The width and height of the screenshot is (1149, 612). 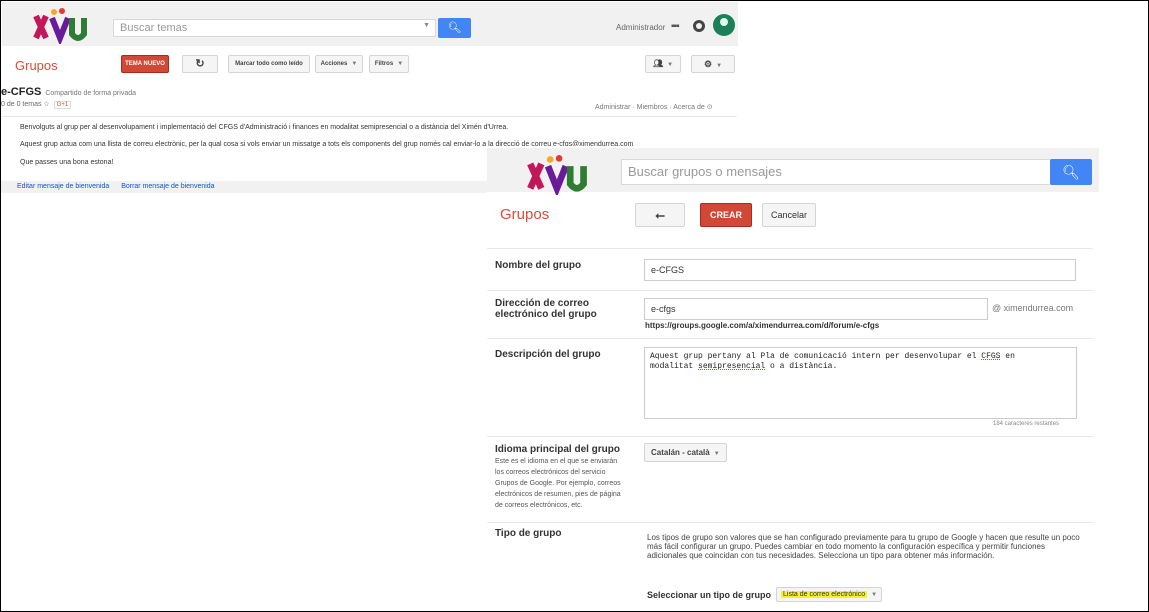 I want to click on group-name-label: Nombre del grupo, so click(x=538, y=265).